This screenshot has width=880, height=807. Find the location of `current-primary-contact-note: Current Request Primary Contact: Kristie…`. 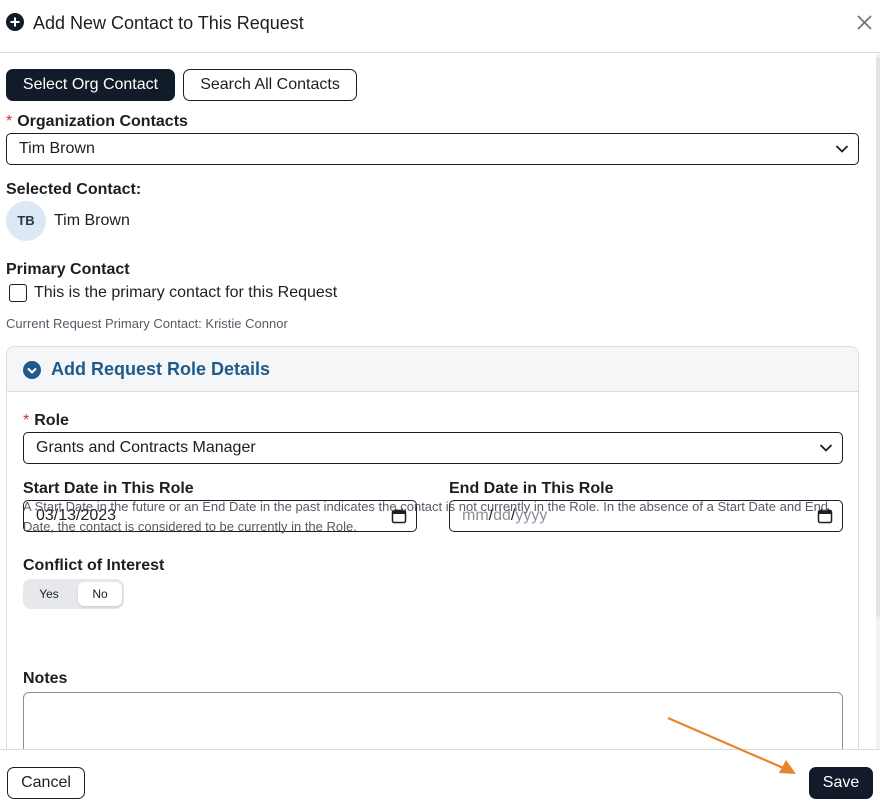

current-primary-contact-note: Current Request Primary Contact: Kristie… is located at coordinates (147, 323).